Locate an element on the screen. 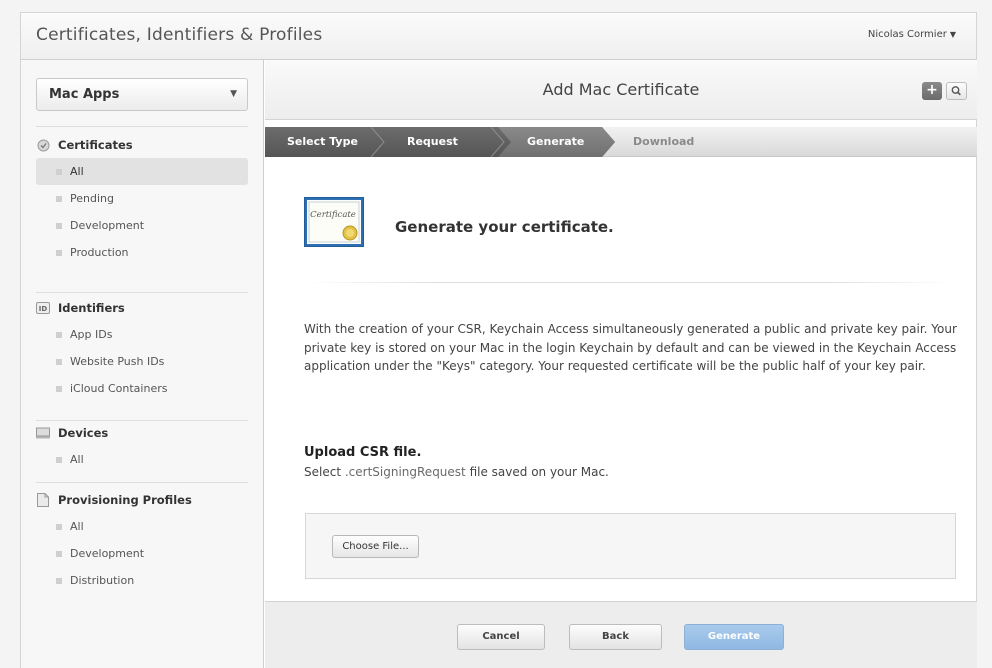 The width and height of the screenshot is (992, 668). sidebar-item-profiles-distribution: Distribution is located at coordinates (142, 580).